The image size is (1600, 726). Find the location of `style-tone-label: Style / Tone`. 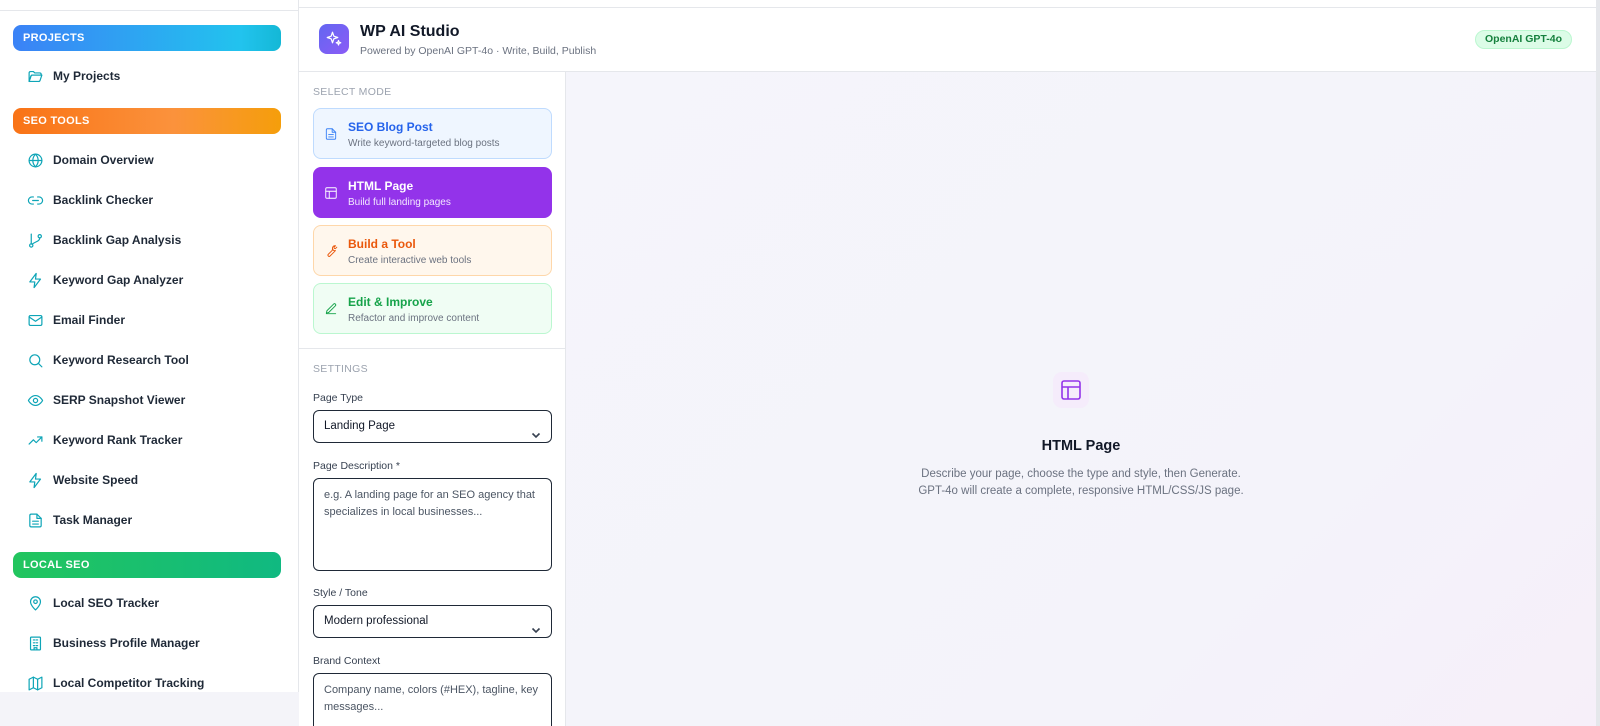

style-tone-label: Style / Tone is located at coordinates (340, 593).